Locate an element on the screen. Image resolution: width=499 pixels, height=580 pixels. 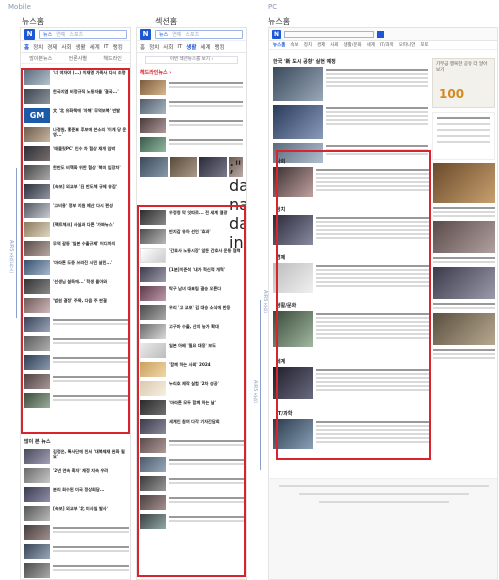
pc-footer is located at coordinates (383, 528).